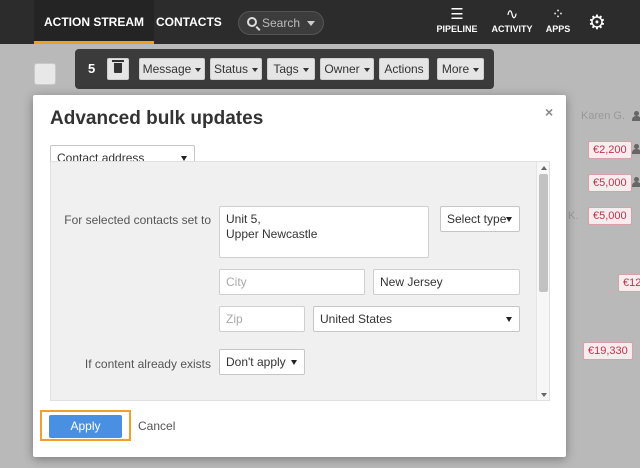  Describe the element at coordinates (147, 364) in the screenshot. I see `exists-label: If content already exists` at that location.